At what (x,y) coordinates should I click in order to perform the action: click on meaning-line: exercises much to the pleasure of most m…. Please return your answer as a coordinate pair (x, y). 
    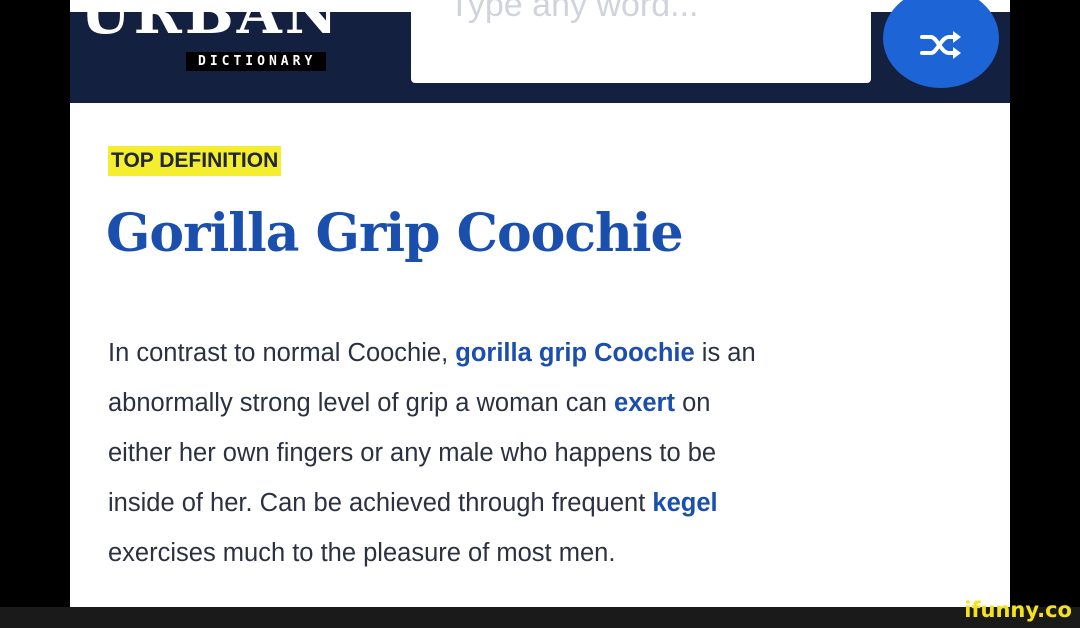
    Looking at the image, I should click on (362, 553).